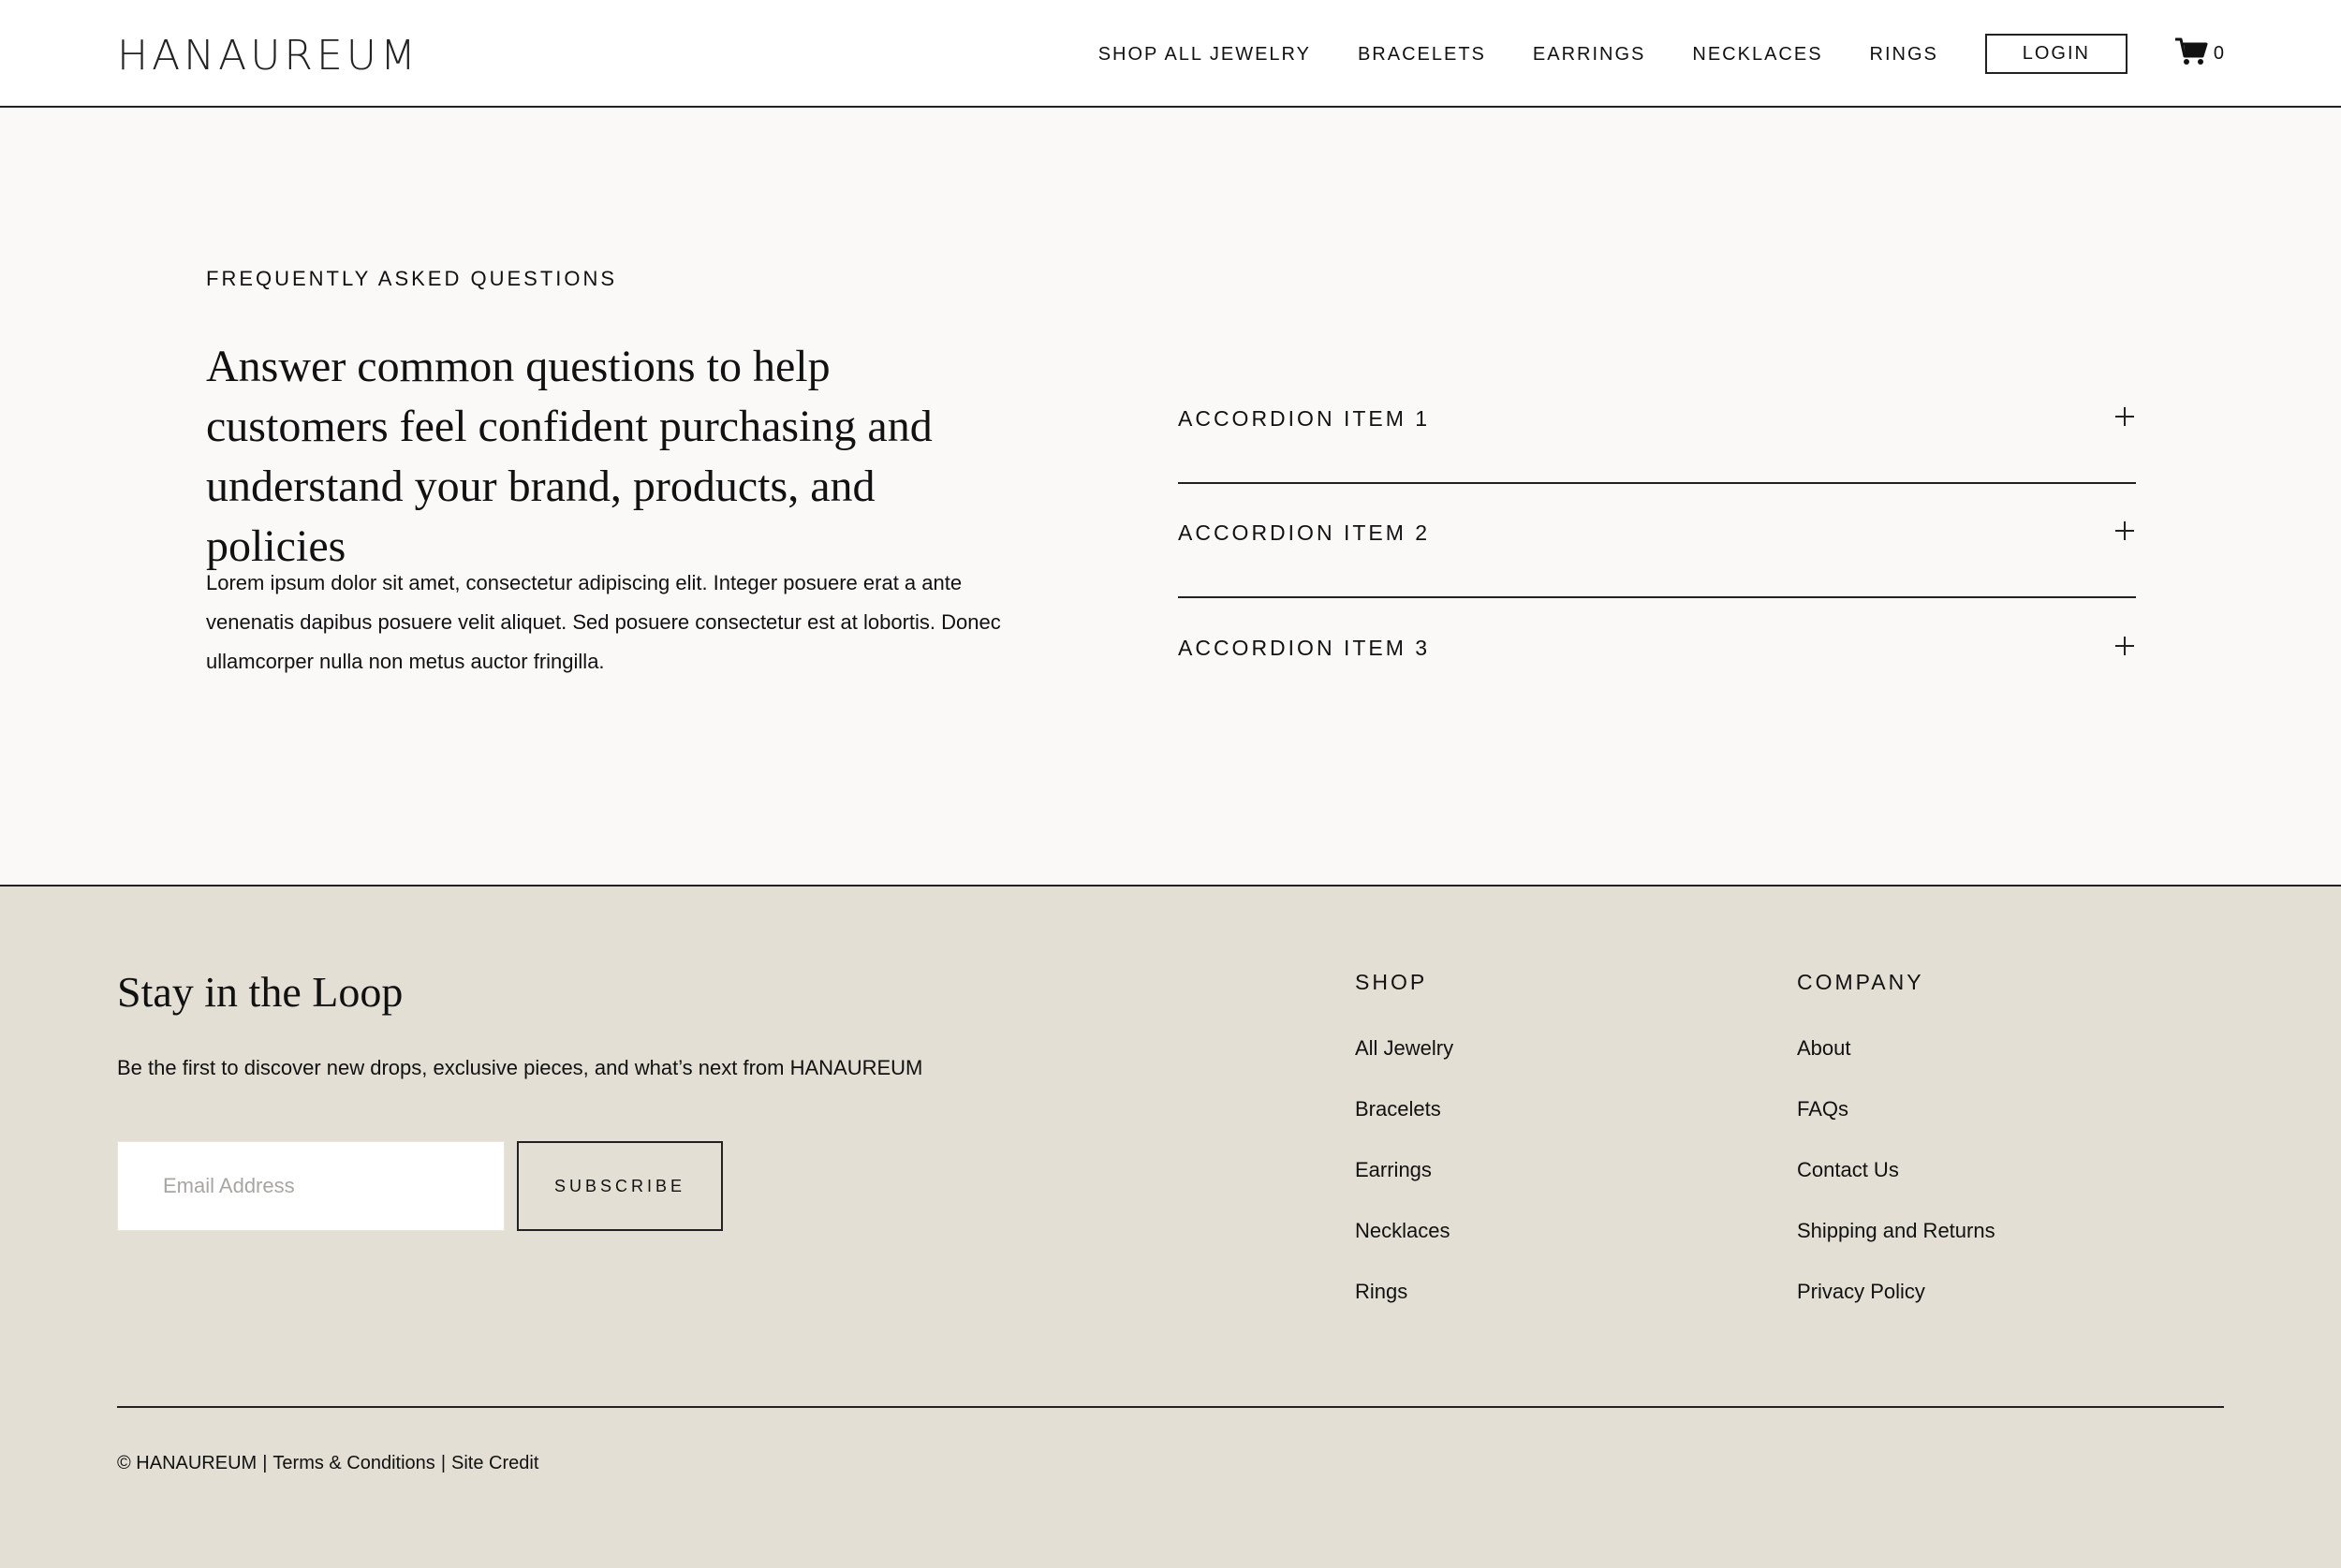  I want to click on footer-link-bracelets: Bracelets, so click(1404, 1109).